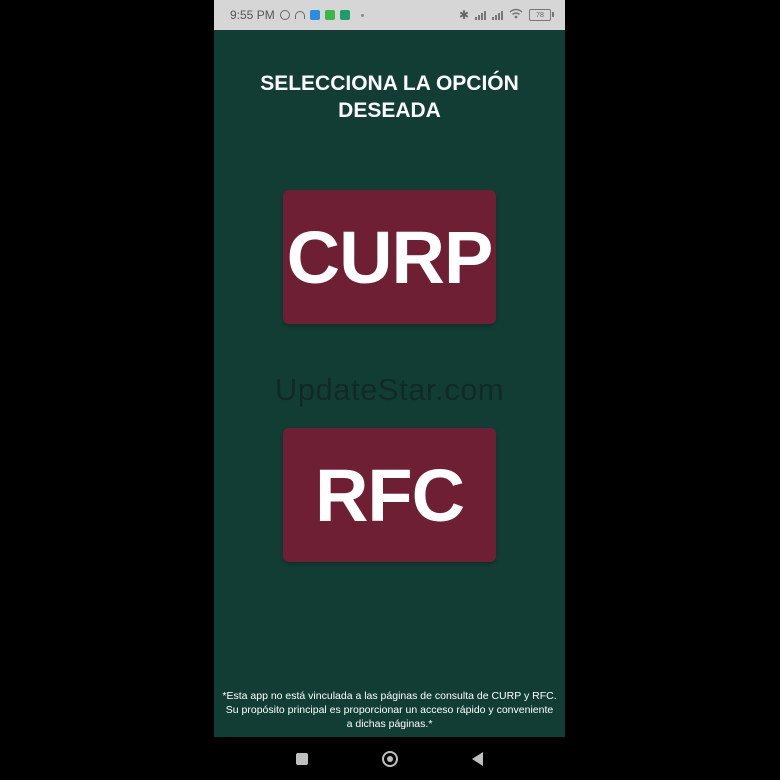 Image resolution: width=780 pixels, height=780 pixels. I want to click on square-icon, so click(301, 758).